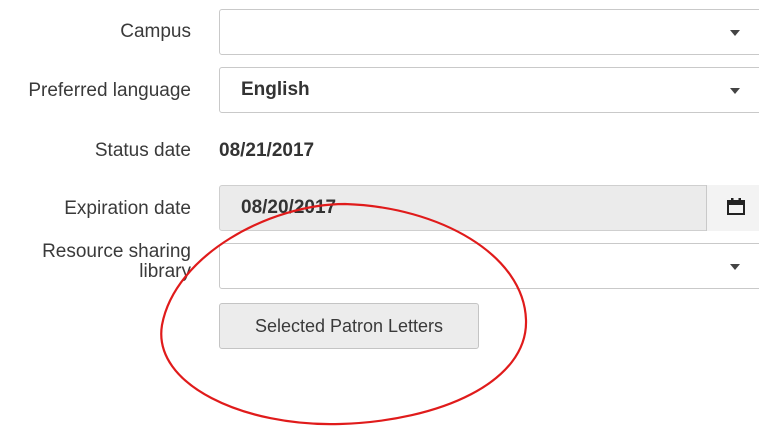  What do you see at coordinates (142, 150) in the screenshot?
I see `status-date-label: Status date` at bounding box center [142, 150].